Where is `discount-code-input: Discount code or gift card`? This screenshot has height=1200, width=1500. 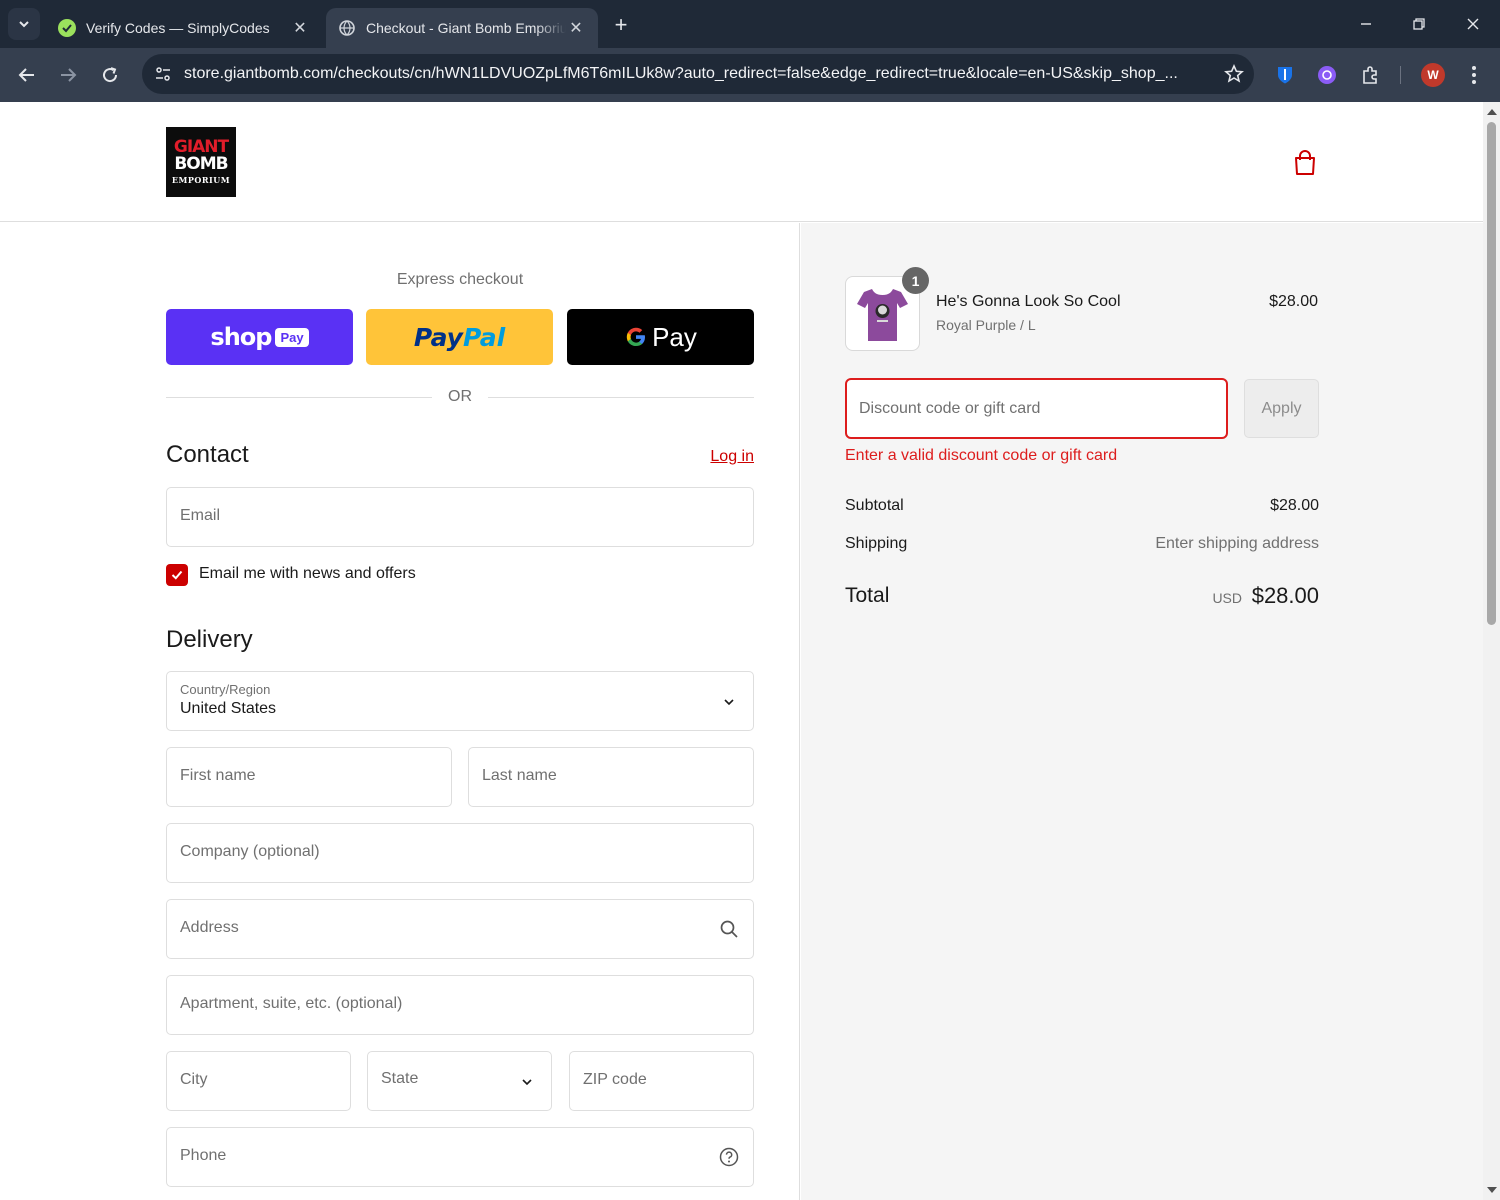
discount-code-input: Discount code or gift card is located at coordinates (1036, 408).